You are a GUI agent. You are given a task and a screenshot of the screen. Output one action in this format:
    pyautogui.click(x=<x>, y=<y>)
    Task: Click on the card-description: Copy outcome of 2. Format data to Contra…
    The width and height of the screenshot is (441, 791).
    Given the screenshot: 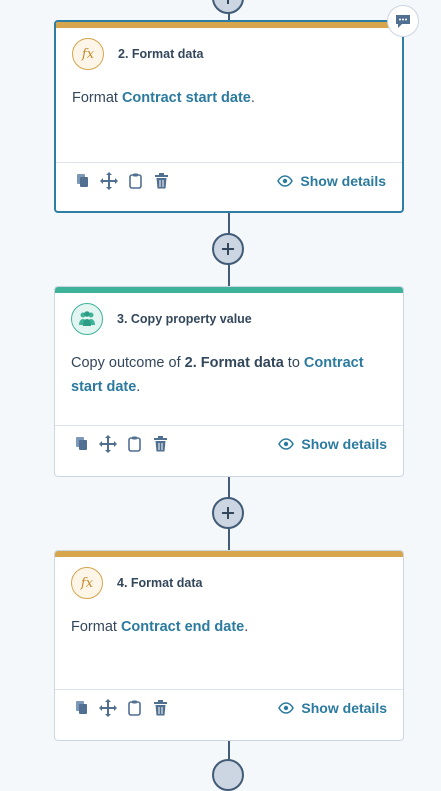 What is the action you would take?
    pyautogui.click(x=217, y=375)
    